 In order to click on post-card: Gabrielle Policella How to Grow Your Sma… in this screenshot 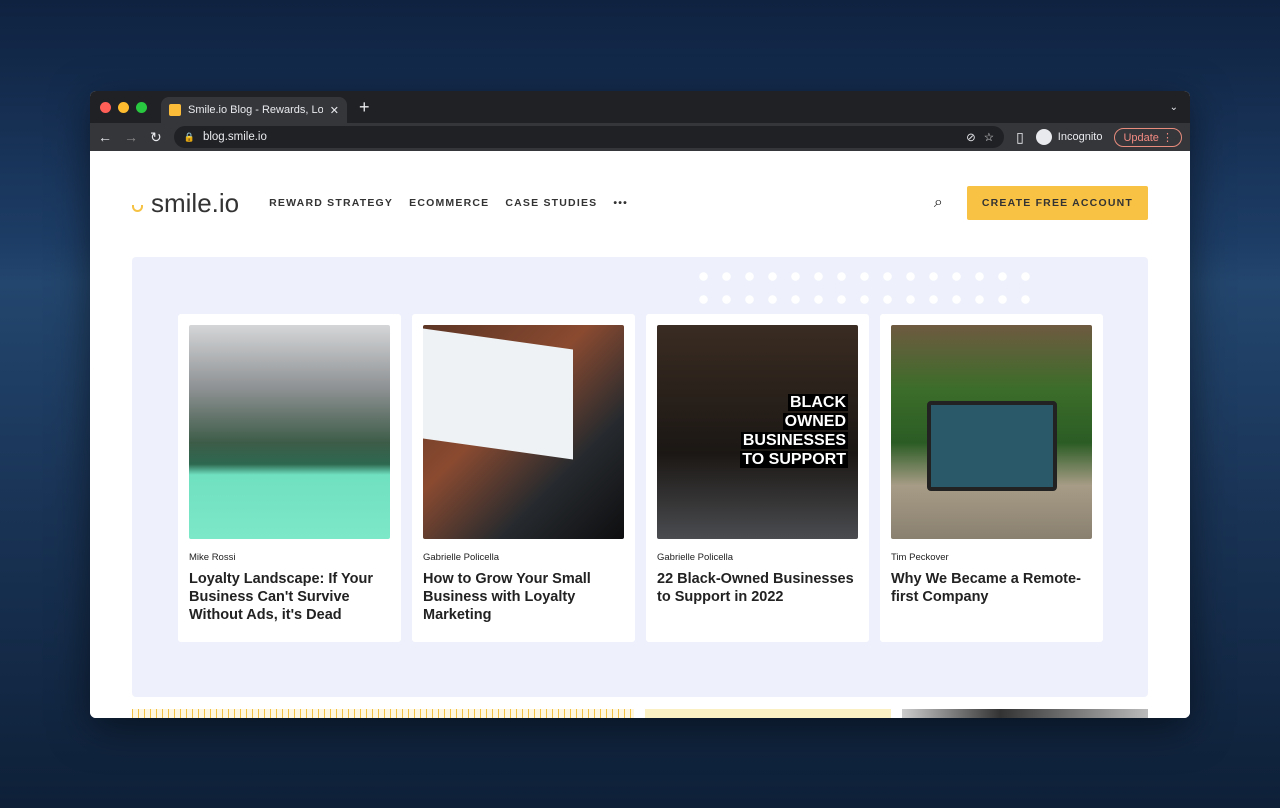, I will do `click(523, 478)`.